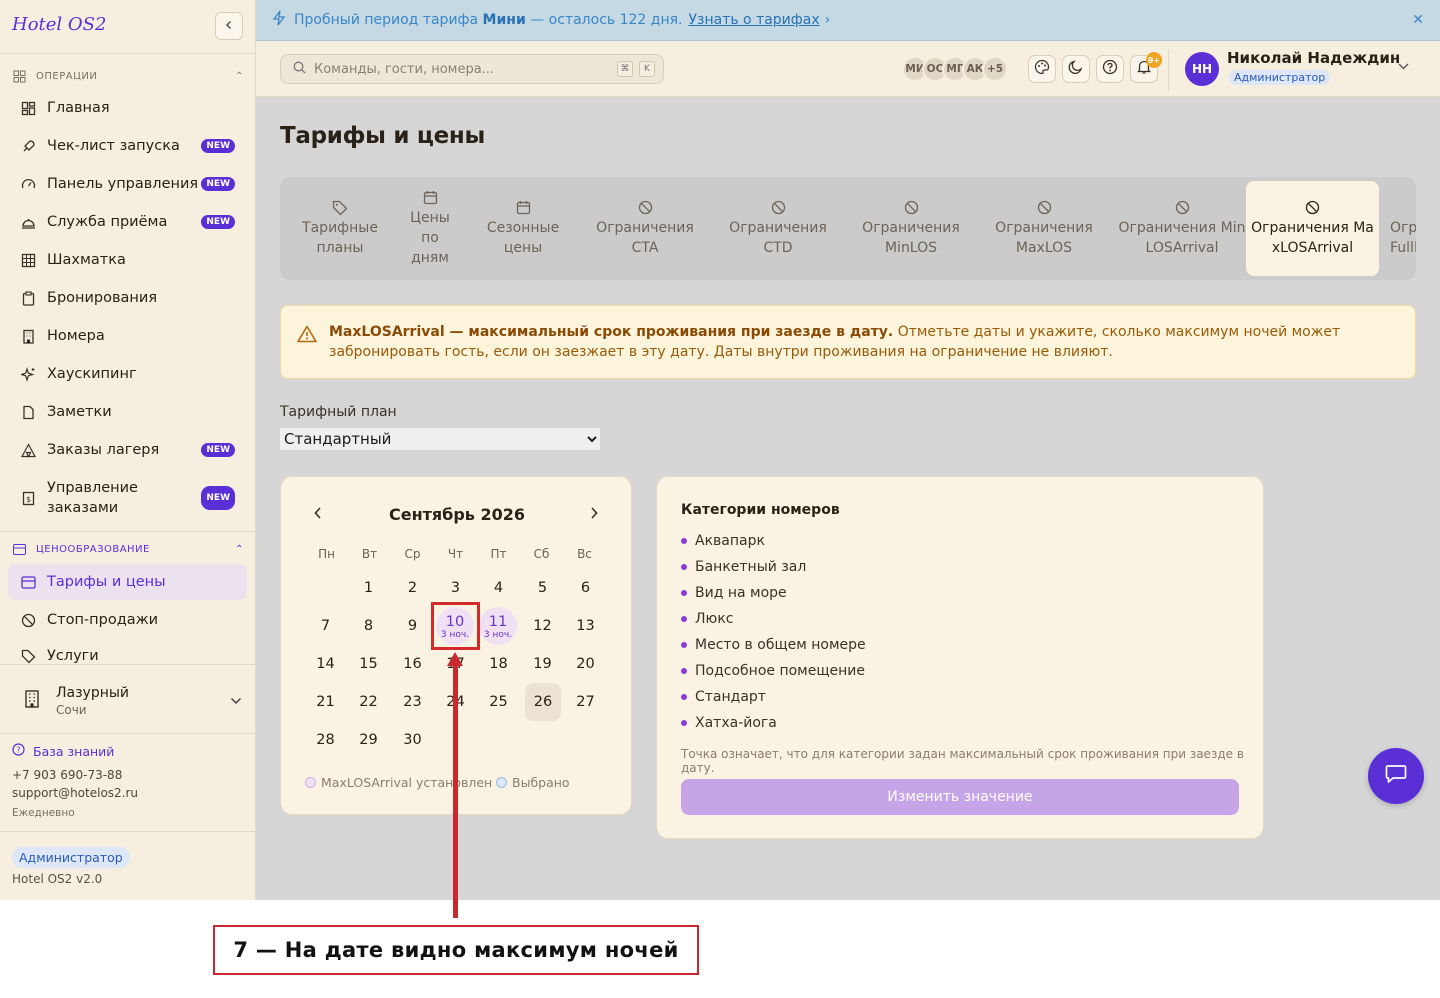 Image resolution: width=1440 pixels, height=998 pixels. What do you see at coordinates (325, 626) in the screenshot?
I see `calendar-day: 7` at bounding box center [325, 626].